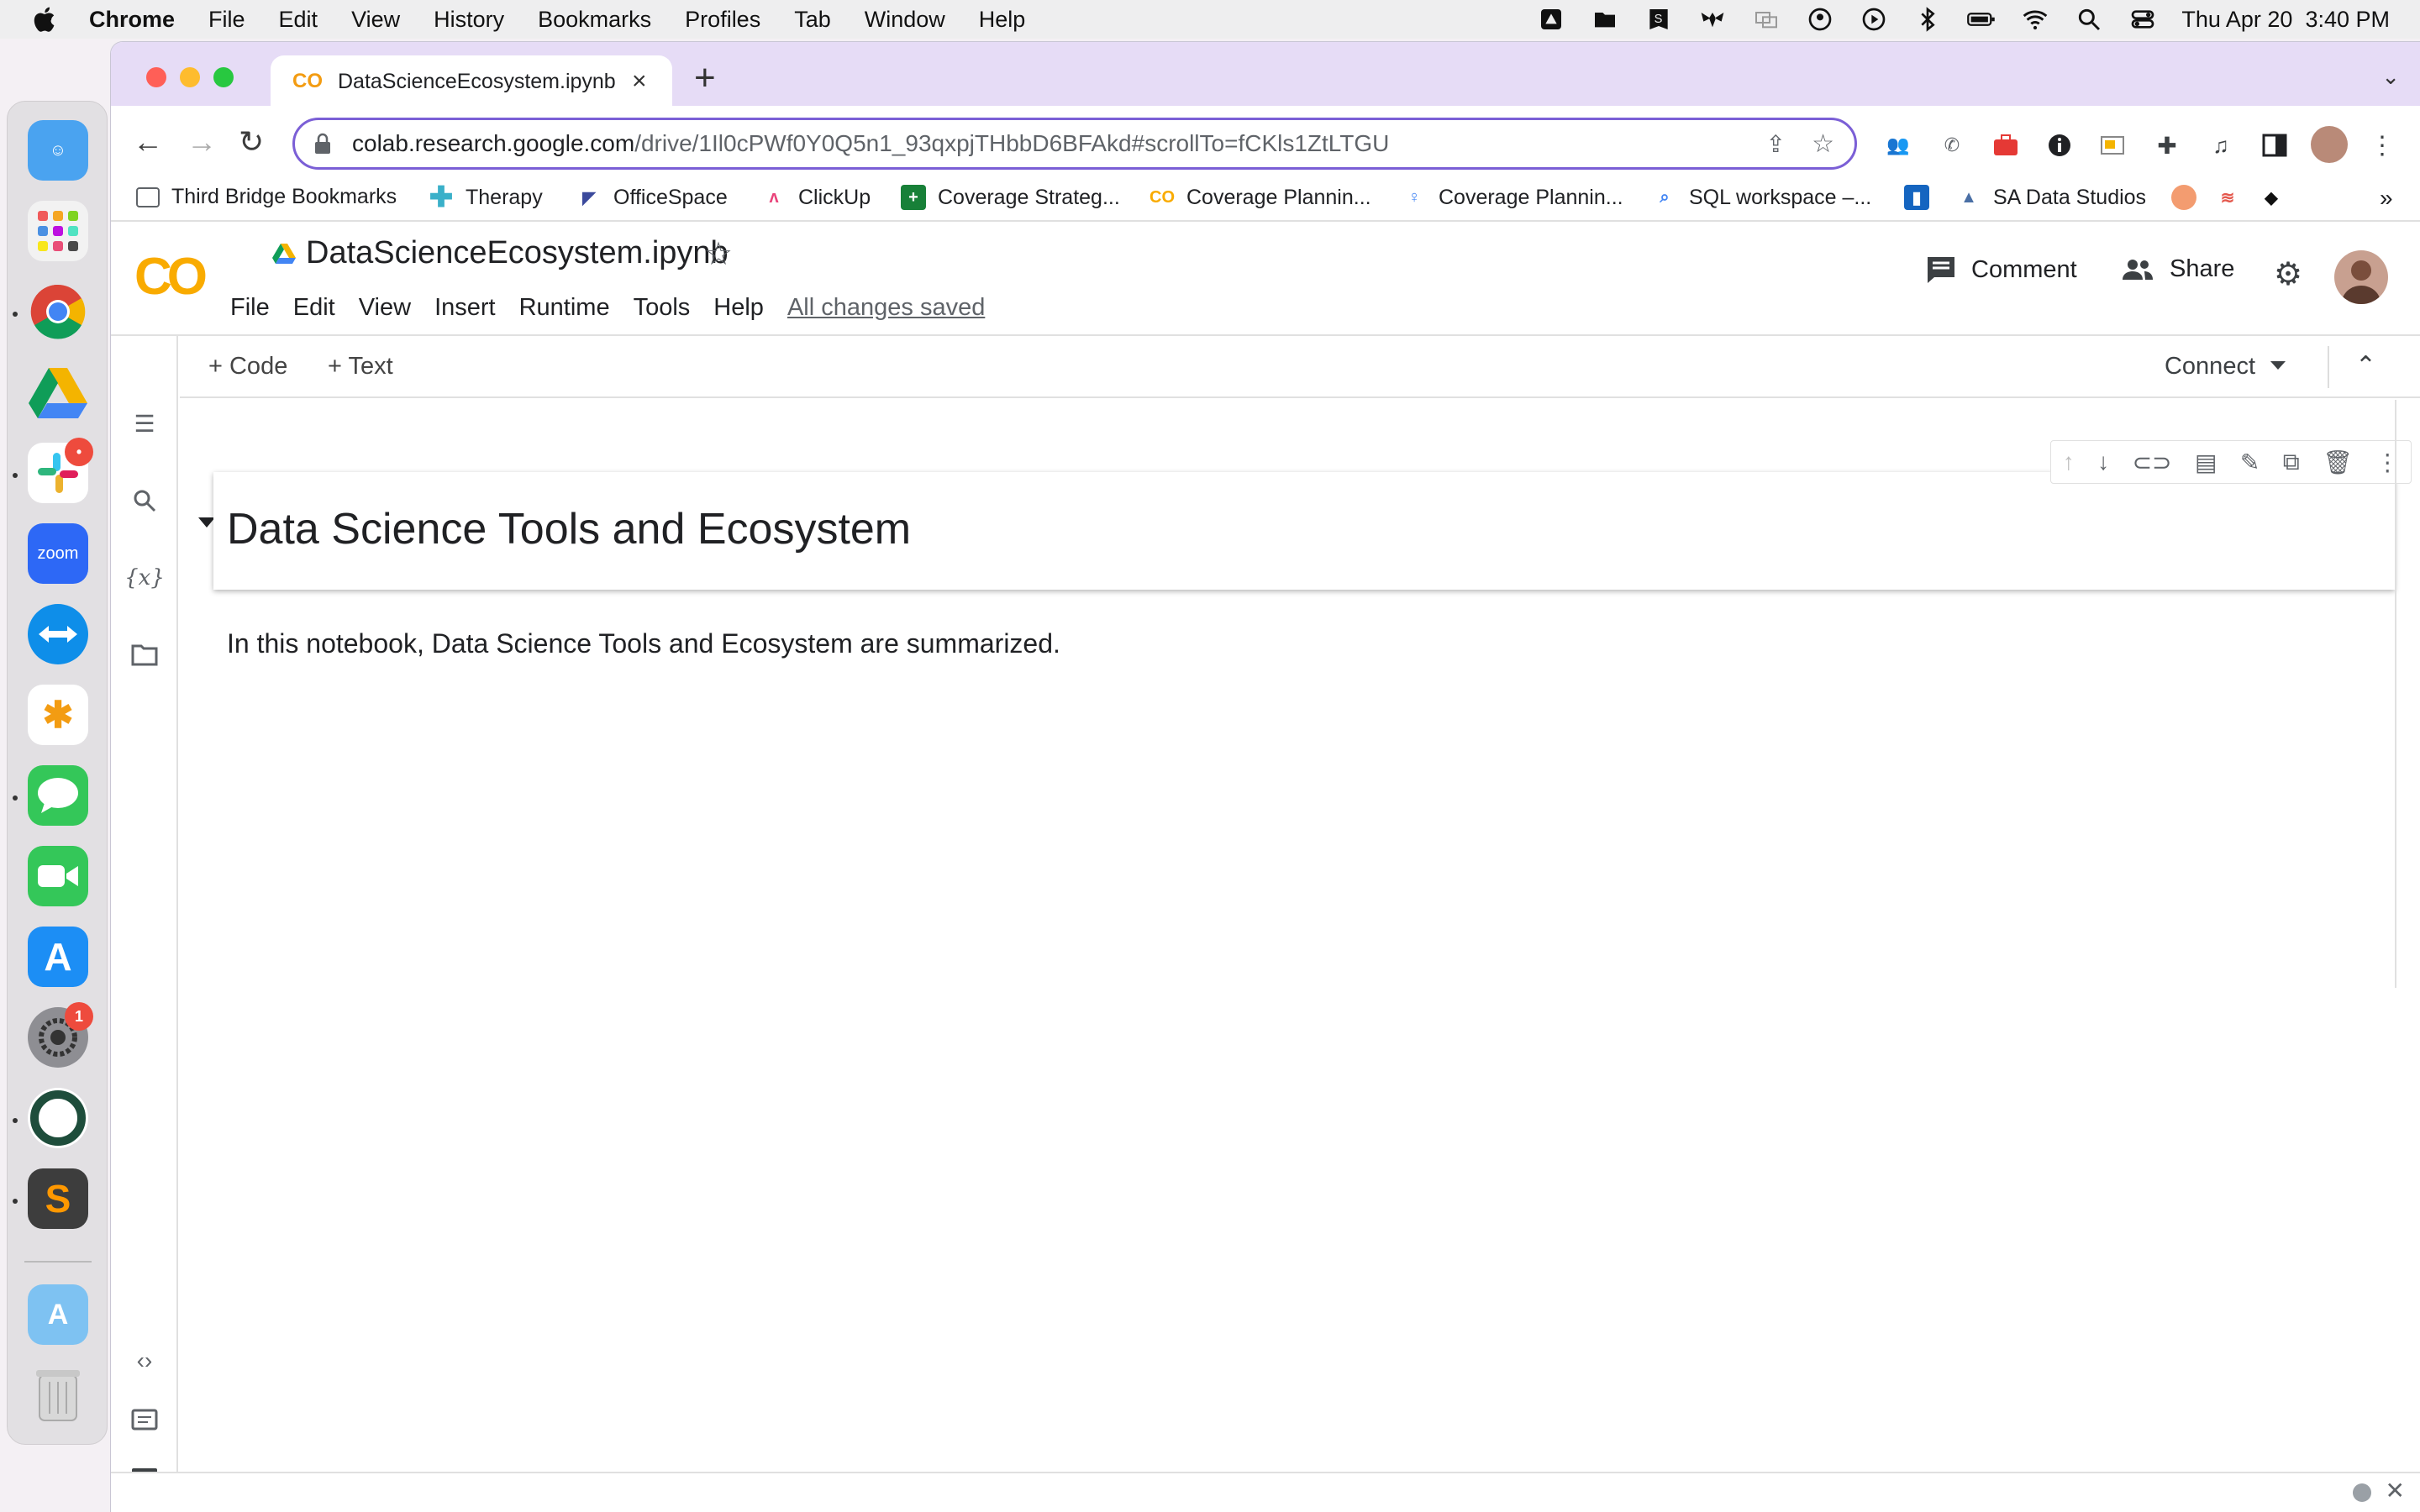 Image resolution: width=2420 pixels, height=1512 pixels. What do you see at coordinates (171, 277) in the screenshot?
I see `colab-logo: CO` at bounding box center [171, 277].